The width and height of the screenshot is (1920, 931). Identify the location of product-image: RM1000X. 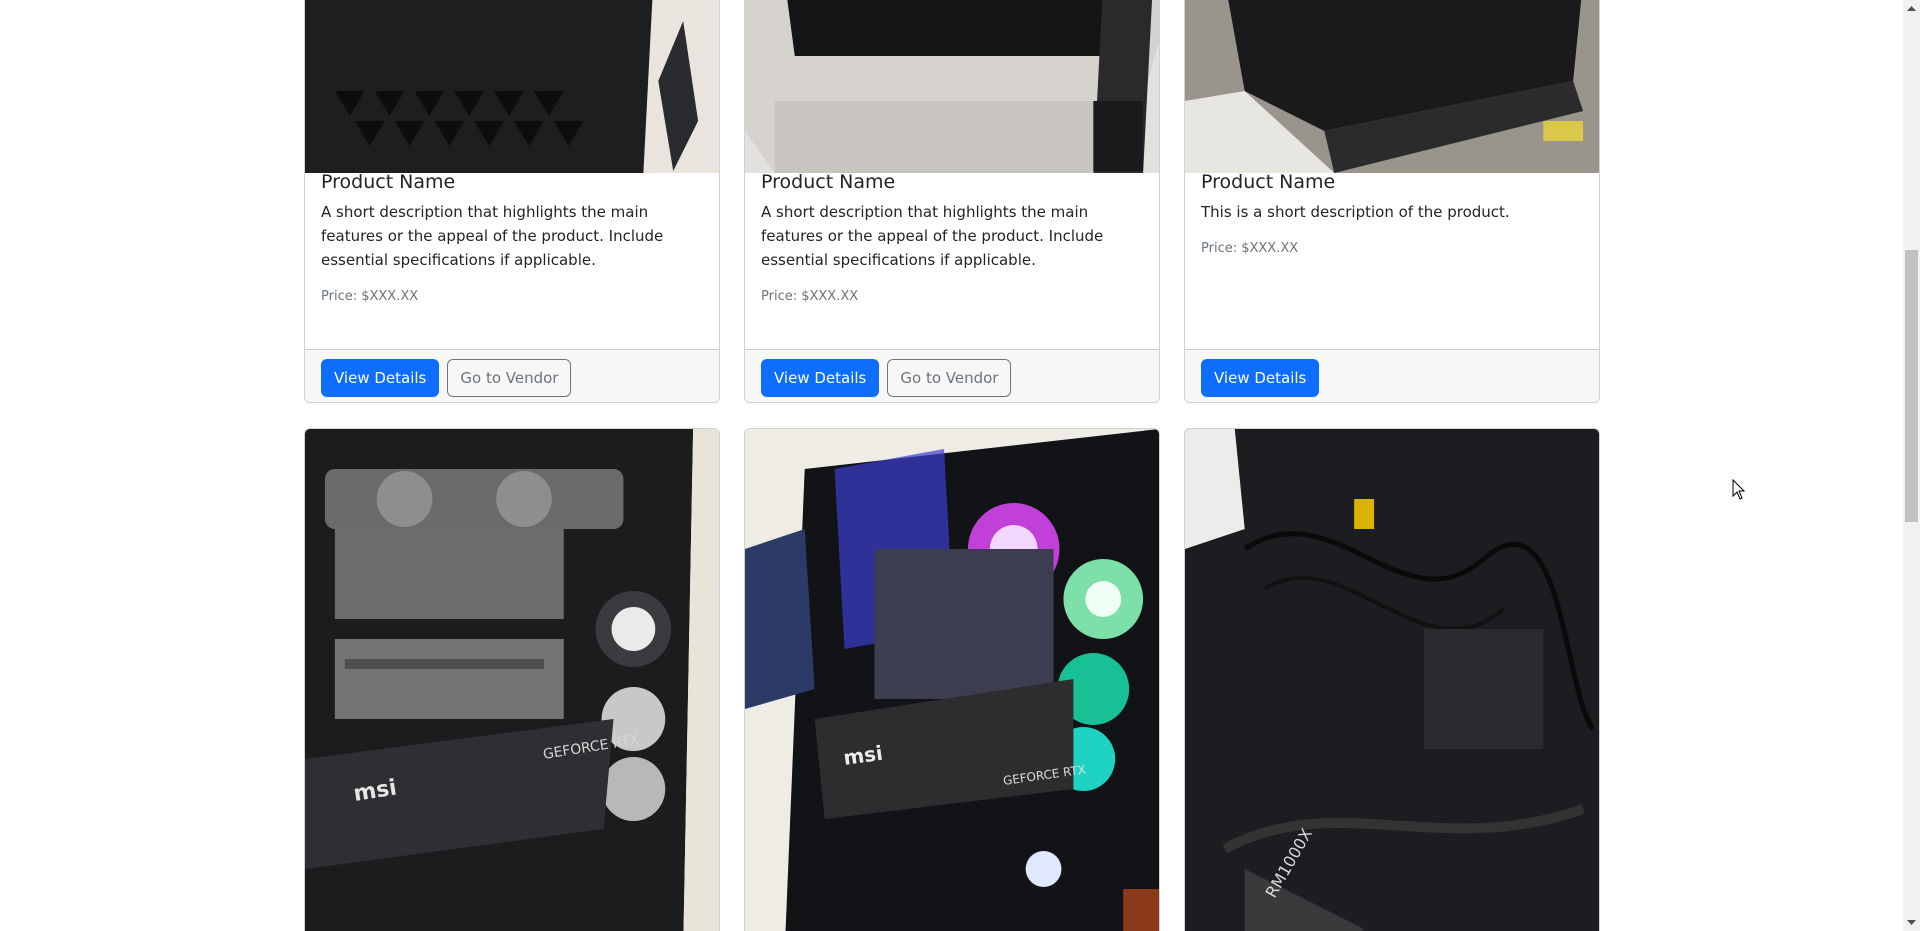
(1392, 680).